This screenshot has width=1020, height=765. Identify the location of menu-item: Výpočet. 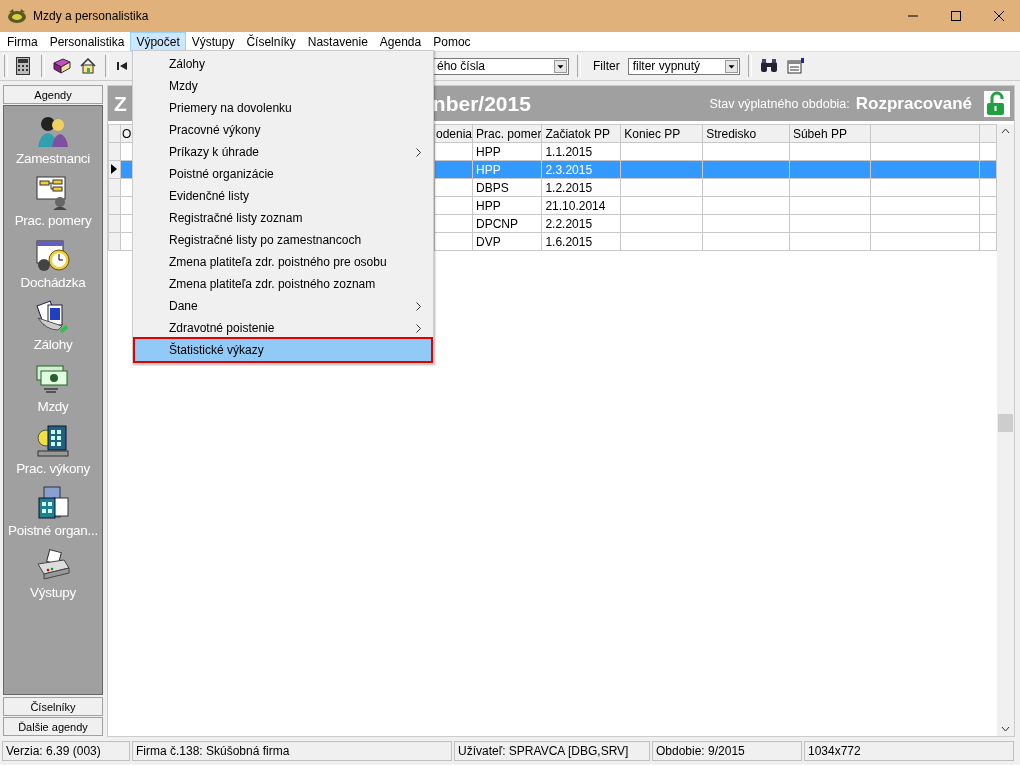
(158, 41).